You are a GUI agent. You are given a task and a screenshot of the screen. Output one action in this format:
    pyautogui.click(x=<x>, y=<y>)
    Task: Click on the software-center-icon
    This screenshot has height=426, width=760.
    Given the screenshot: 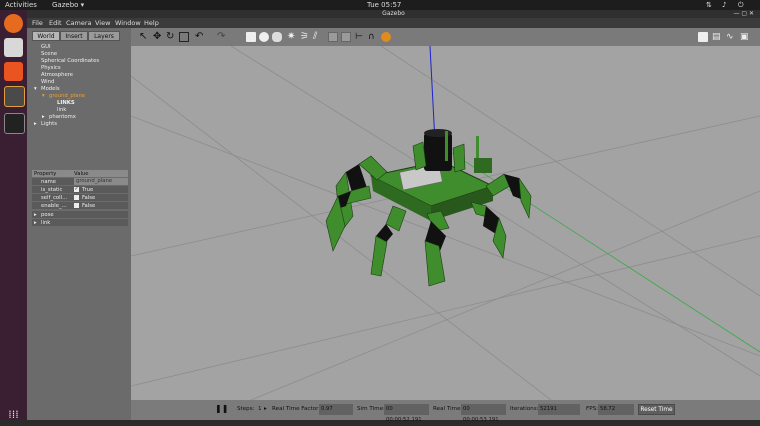 What is the action you would take?
    pyautogui.click(x=13, y=71)
    